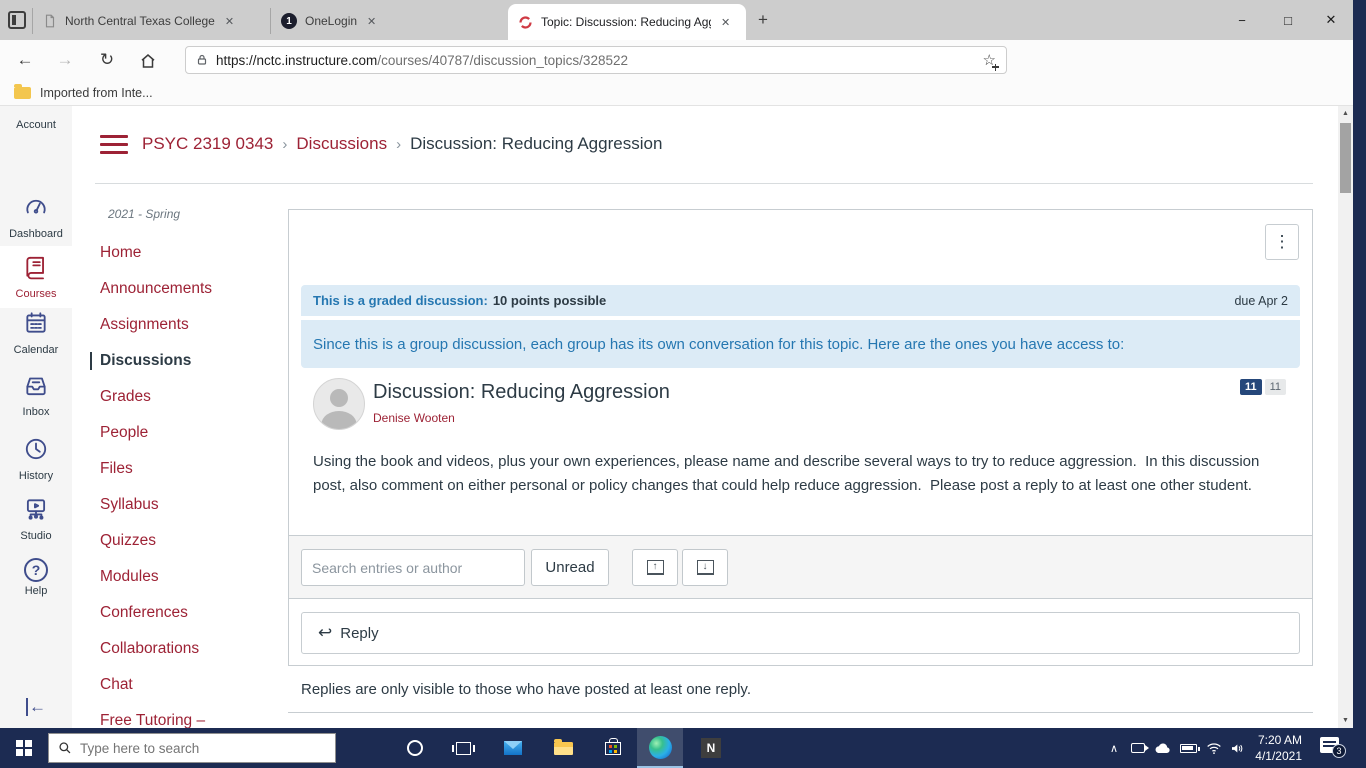  Describe the element at coordinates (24, 748) in the screenshot. I see `start-button` at that location.